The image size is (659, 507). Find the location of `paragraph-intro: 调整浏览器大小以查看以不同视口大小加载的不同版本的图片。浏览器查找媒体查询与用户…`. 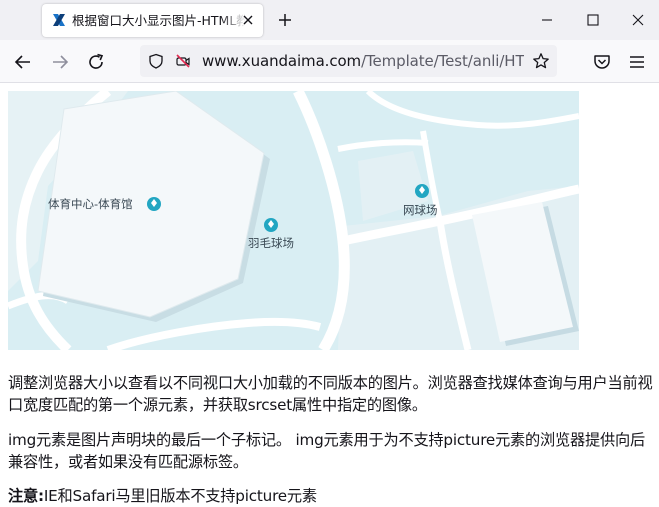

paragraph-intro: 调整浏览器大小以查看以不同视口大小加载的不同版本的图片。浏览器查找媒体查询与用户… is located at coordinates (330, 394).